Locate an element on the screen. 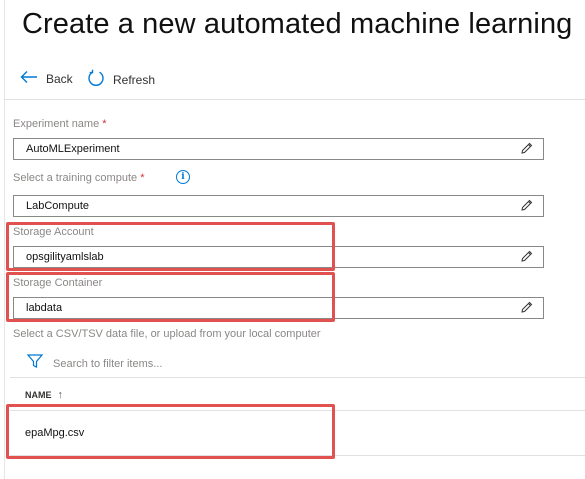 This screenshot has height=479, width=585. back-button: Back is located at coordinates (46, 78).